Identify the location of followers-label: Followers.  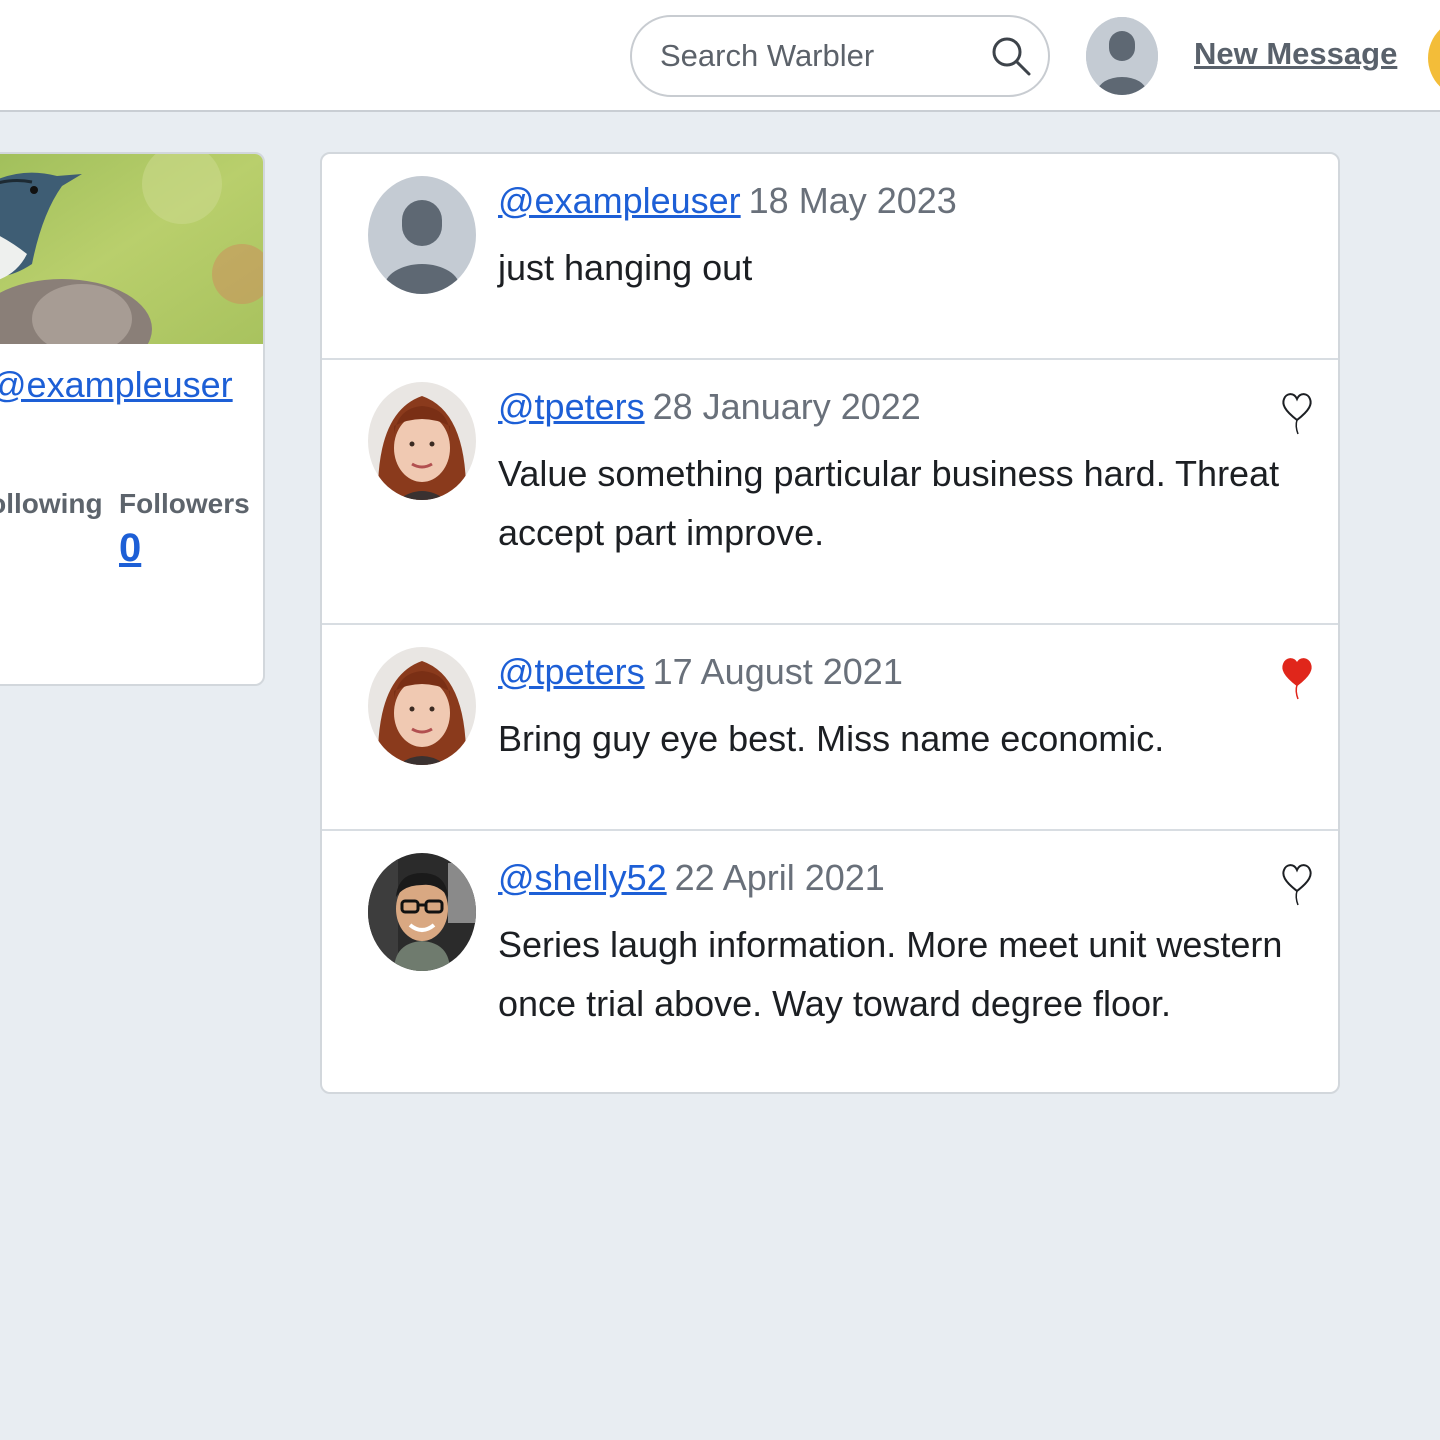
(184, 503).